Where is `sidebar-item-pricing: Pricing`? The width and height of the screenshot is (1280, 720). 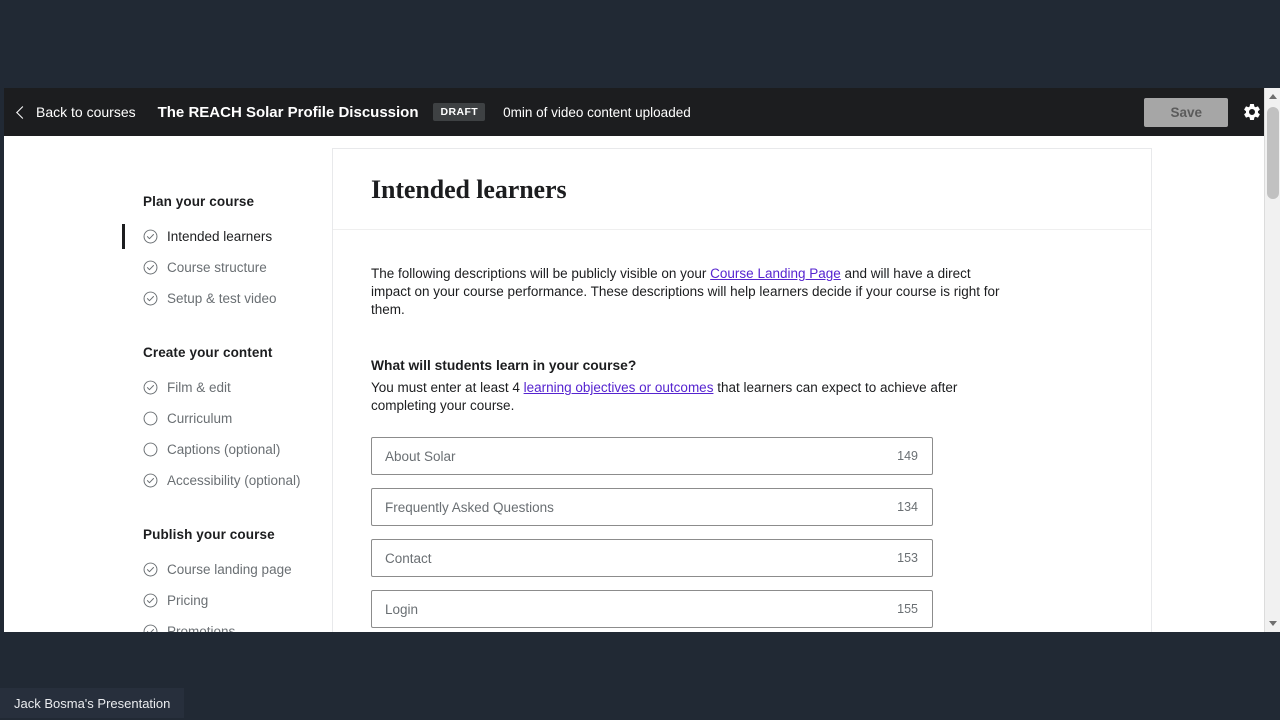 sidebar-item-pricing: Pricing is located at coordinates (168, 600).